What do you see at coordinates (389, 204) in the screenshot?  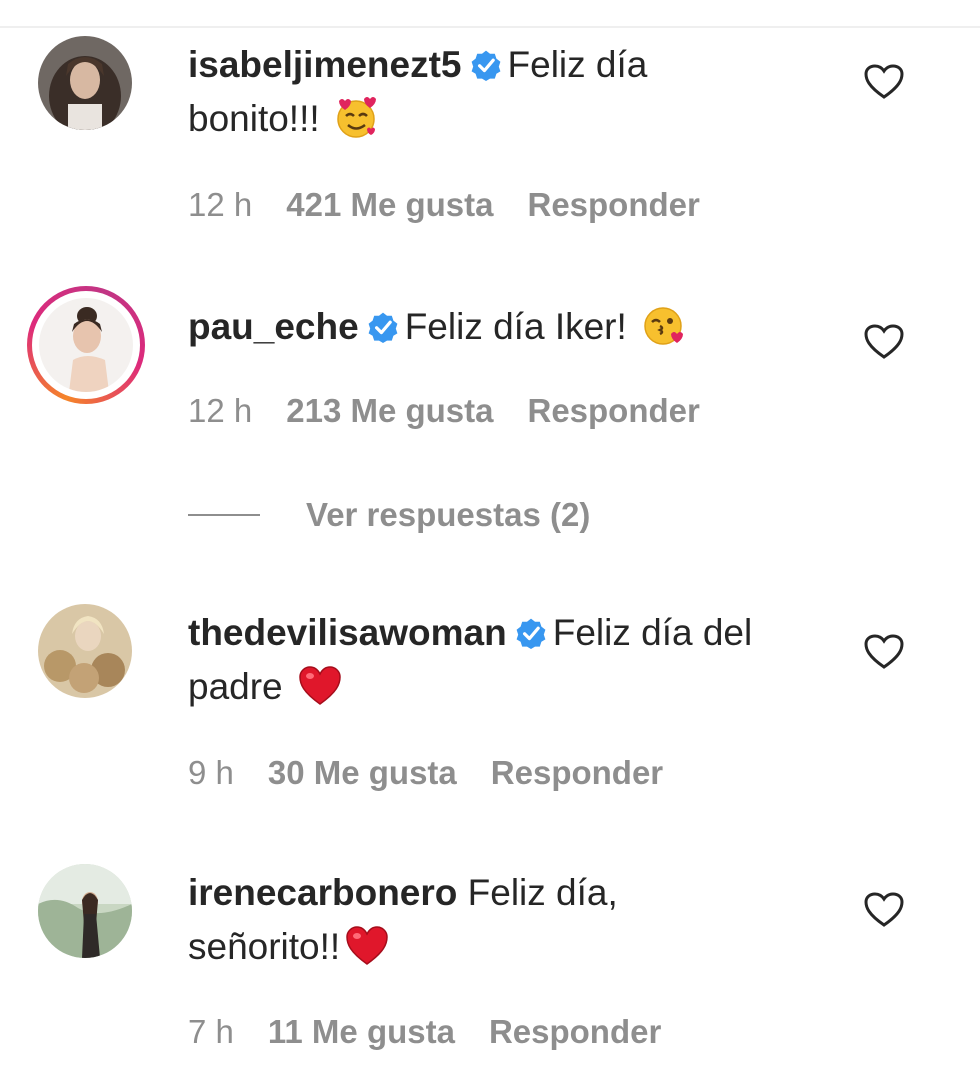 I see `likes-count: 421 Me gusta` at bounding box center [389, 204].